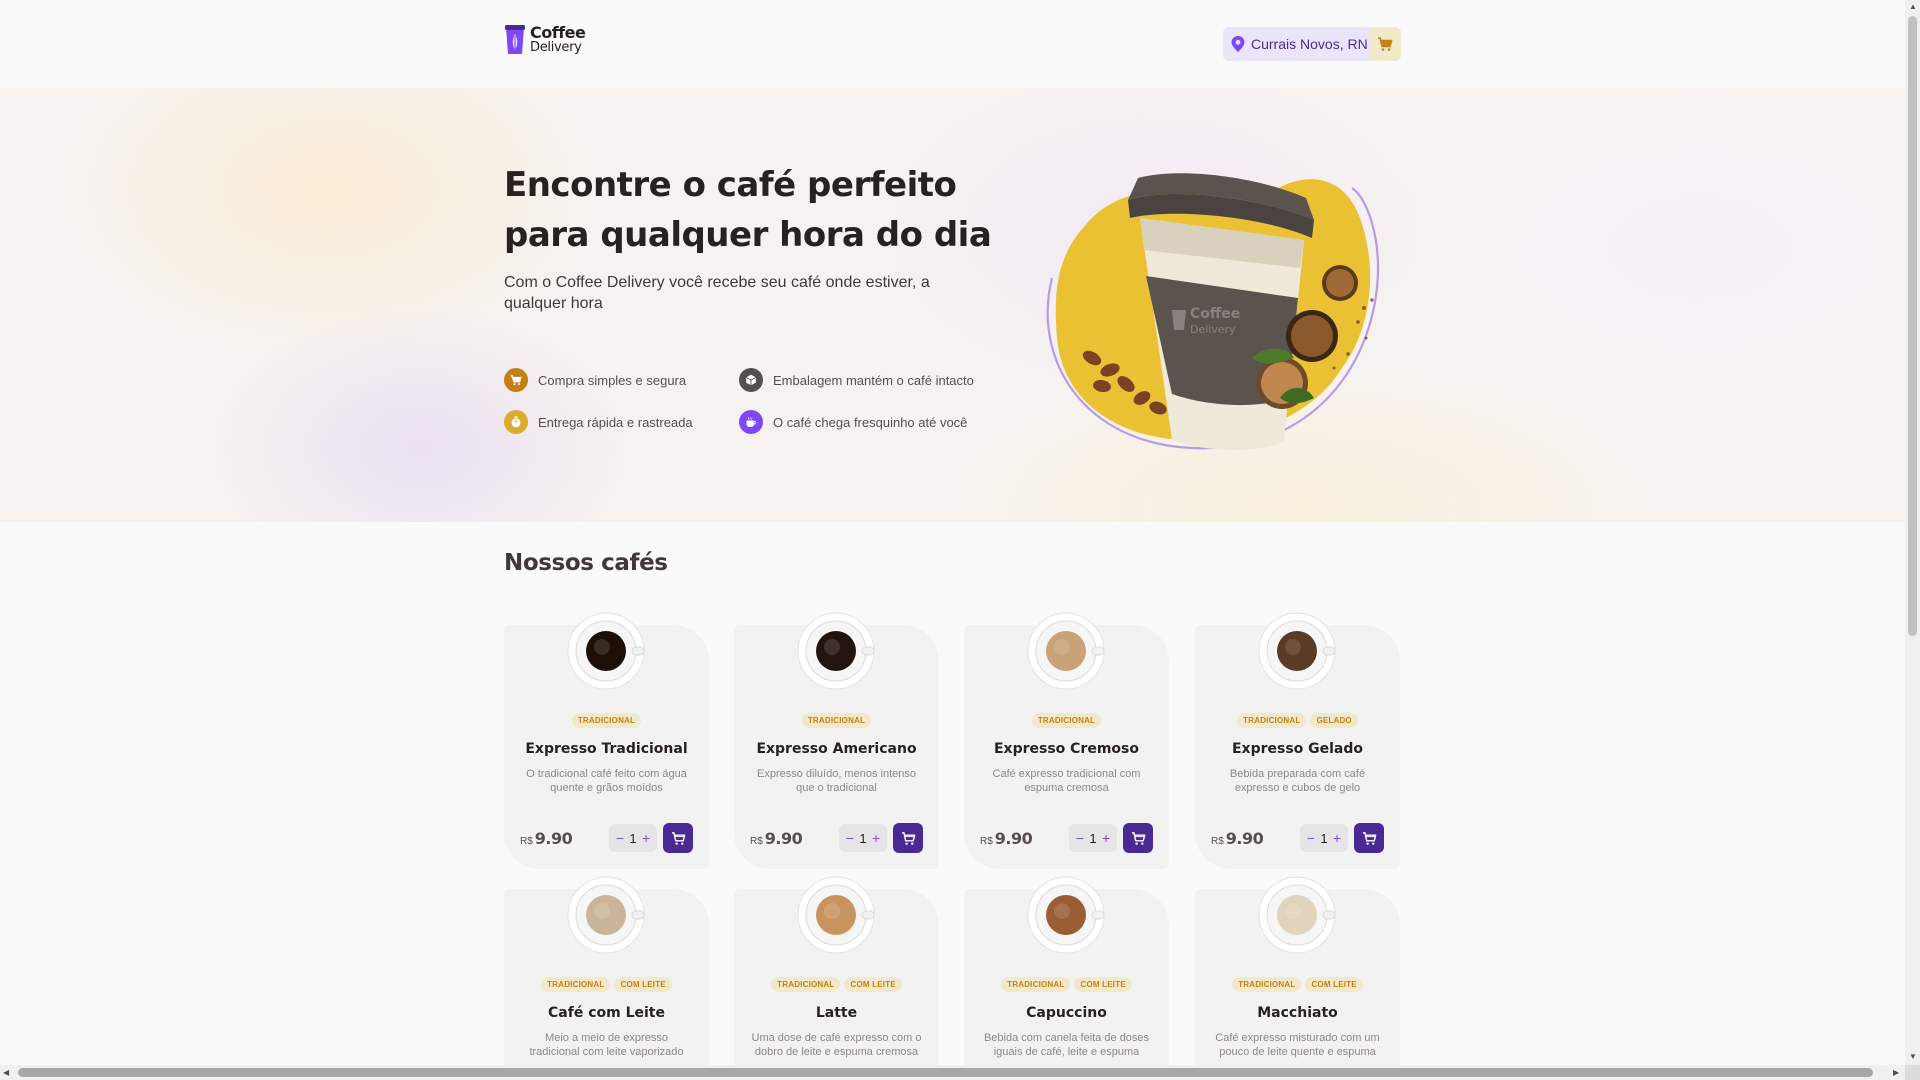  I want to click on cup-logo-text: Coffee, so click(1215, 314).